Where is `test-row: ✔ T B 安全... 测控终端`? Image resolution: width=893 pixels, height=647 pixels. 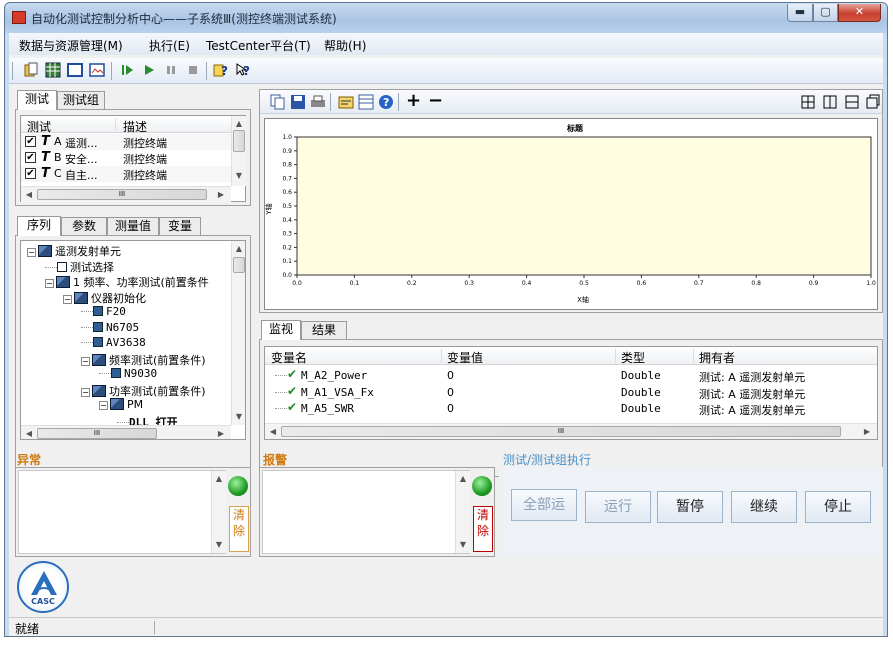 test-row: ✔ T B 安全... 测控终端 is located at coordinates (126, 158).